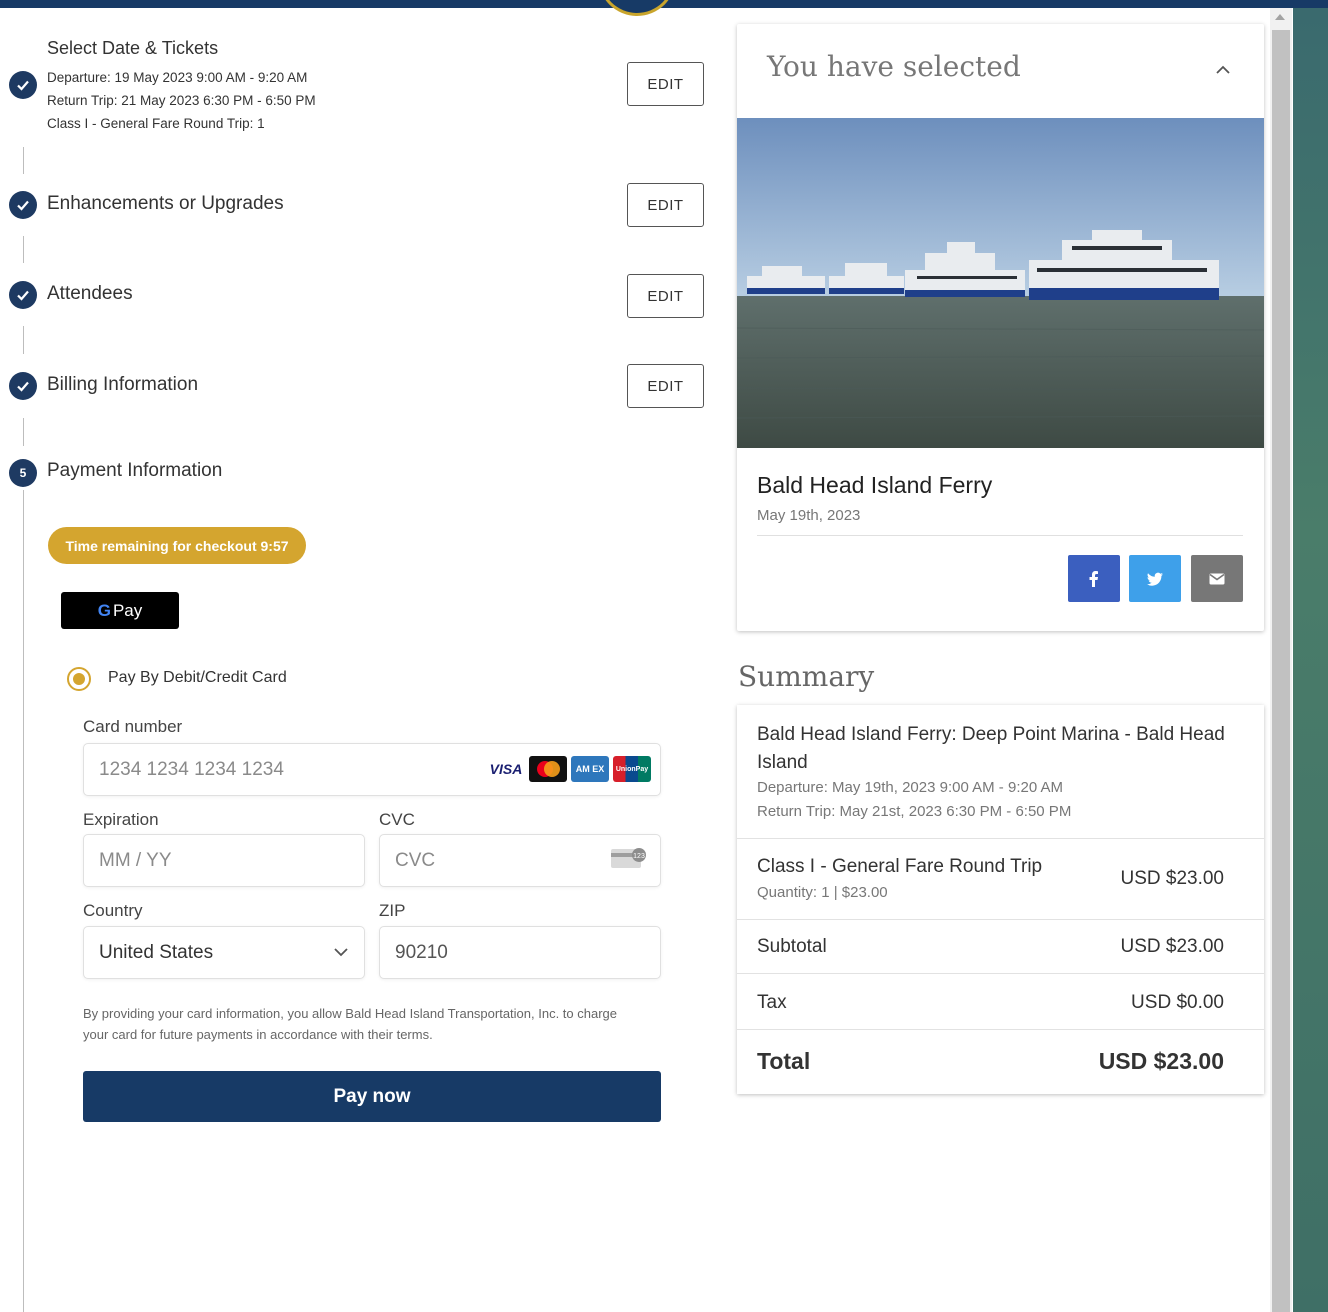 The width and height of the screenshot is (1328, 1312). What do you see at coordinates (372, 1096) in the screenshot?
I see `pay-now-button: Pay now` at bounding box center [372, 1096].